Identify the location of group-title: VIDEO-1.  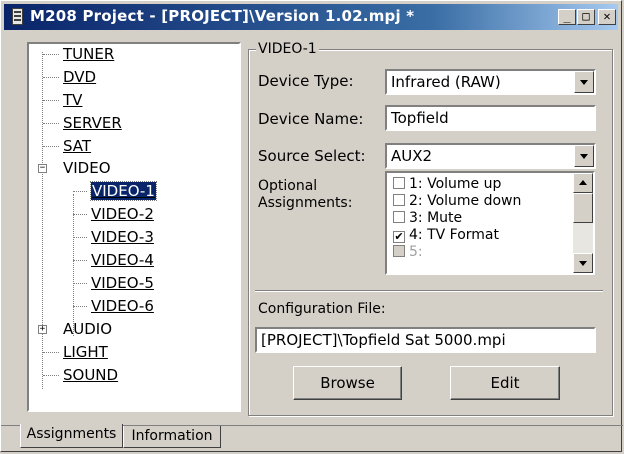
(287, 49).